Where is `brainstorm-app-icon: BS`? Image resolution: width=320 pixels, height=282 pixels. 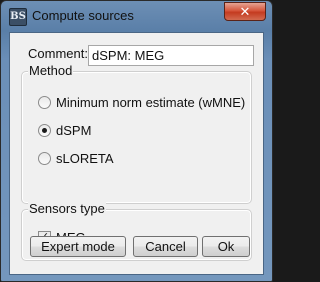 brainstorm-app-icon: BS is located at coordinates (18, 17).